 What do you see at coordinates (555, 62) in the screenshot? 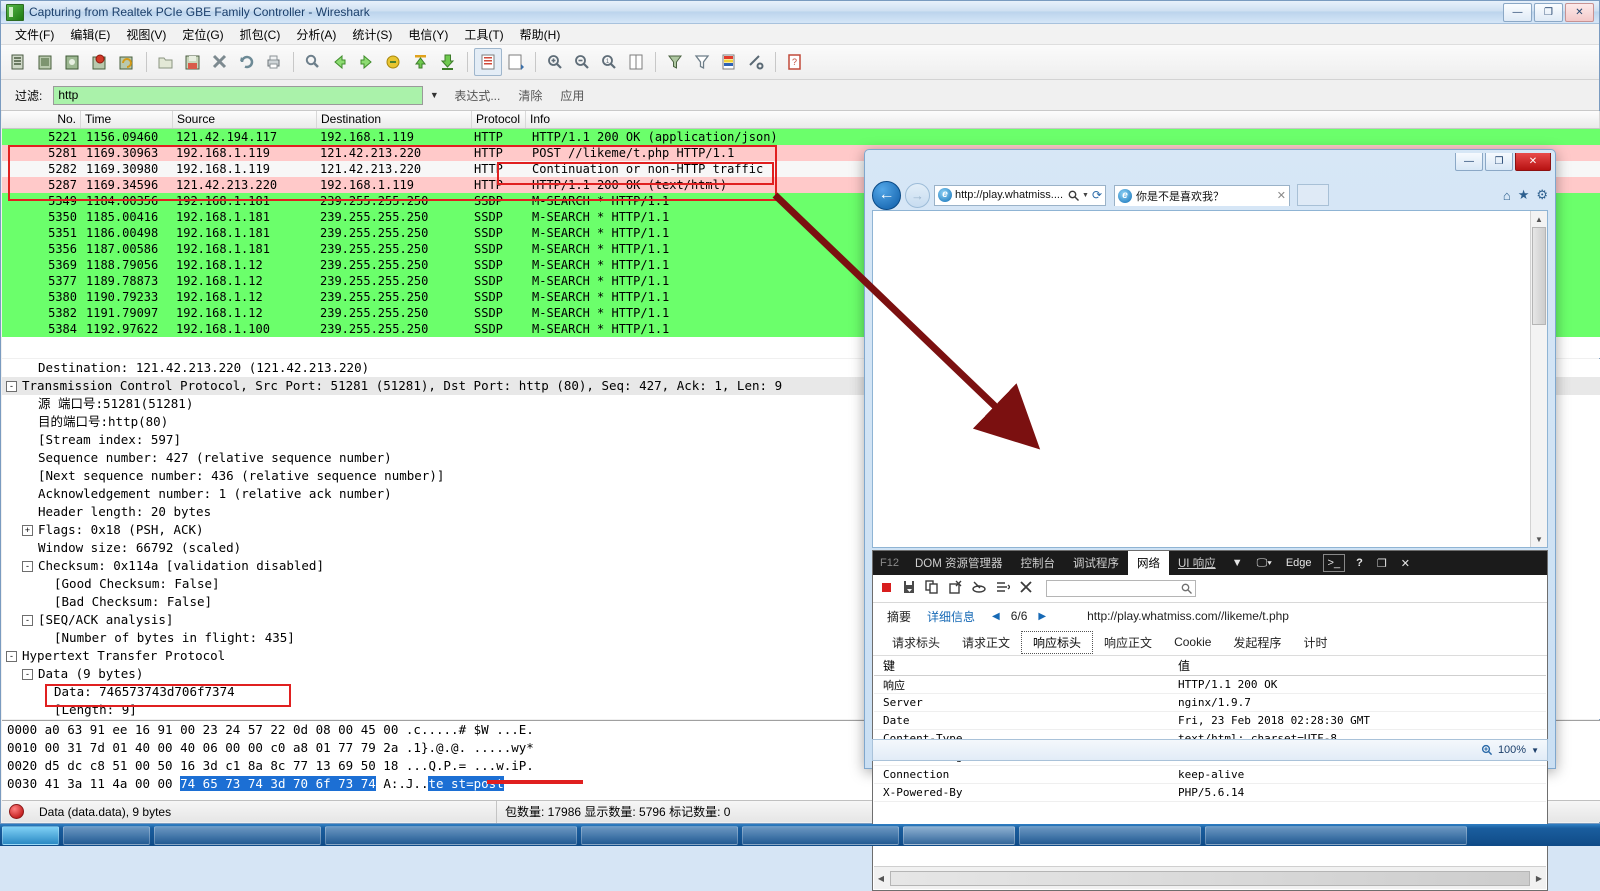
I see `zoom-in-icon` at bounding box center [555, 62].